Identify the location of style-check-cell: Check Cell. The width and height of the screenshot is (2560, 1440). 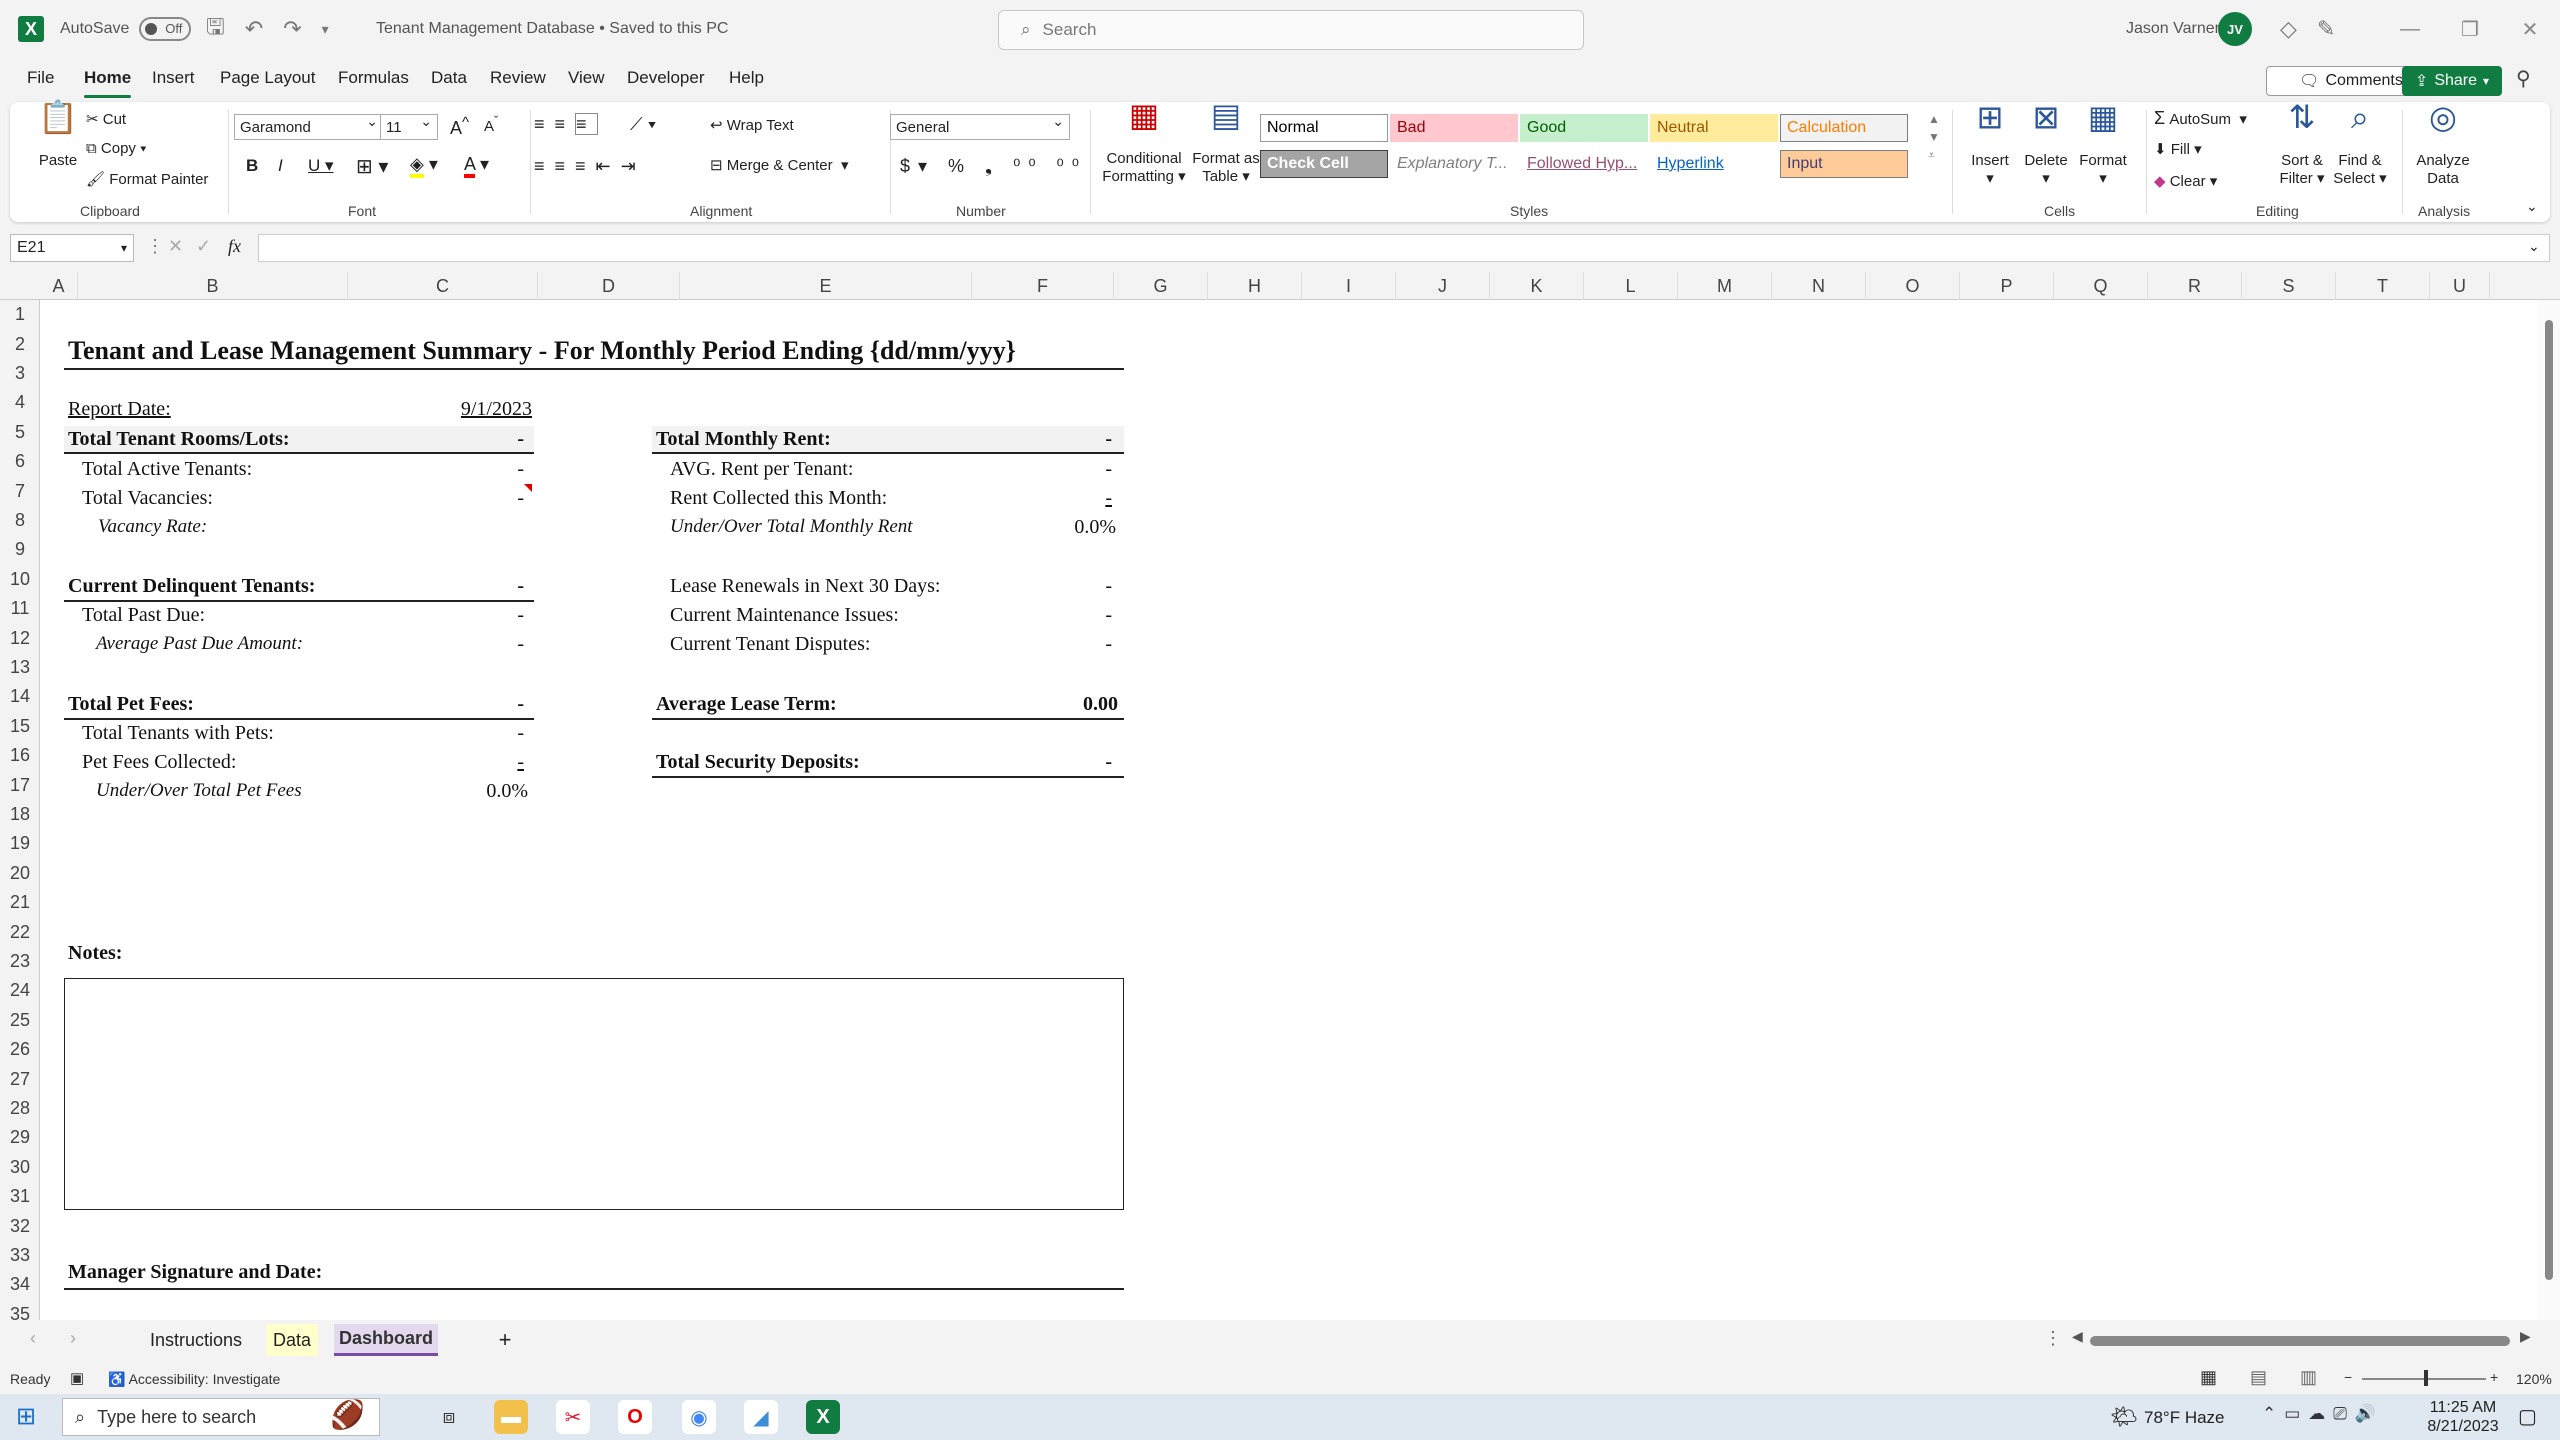
(1324, 164).